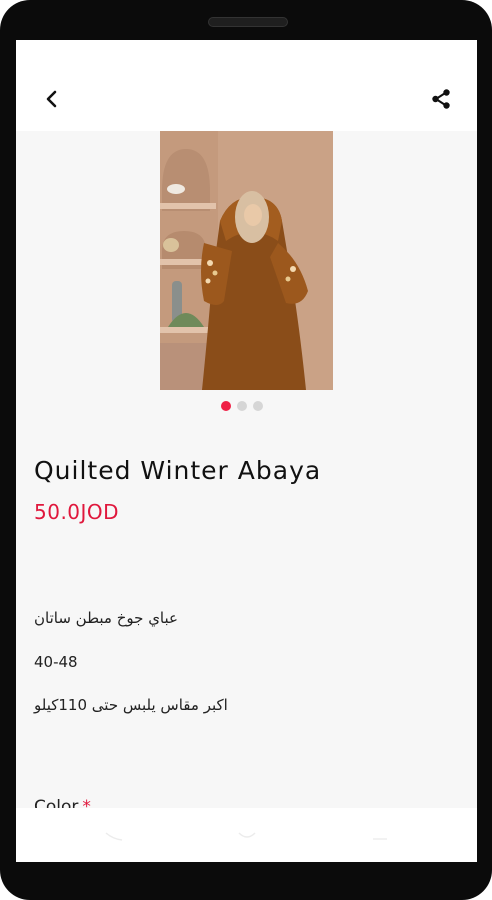  I want to click on product-price: 50.0JOD, so click(77, 512).